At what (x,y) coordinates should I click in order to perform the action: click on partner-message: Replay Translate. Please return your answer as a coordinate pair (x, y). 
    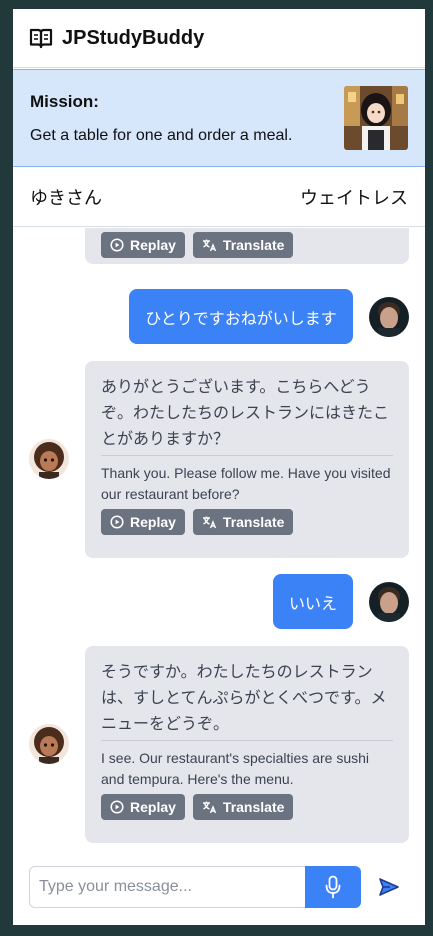
    Looking at the image, I should click on (247, 246).